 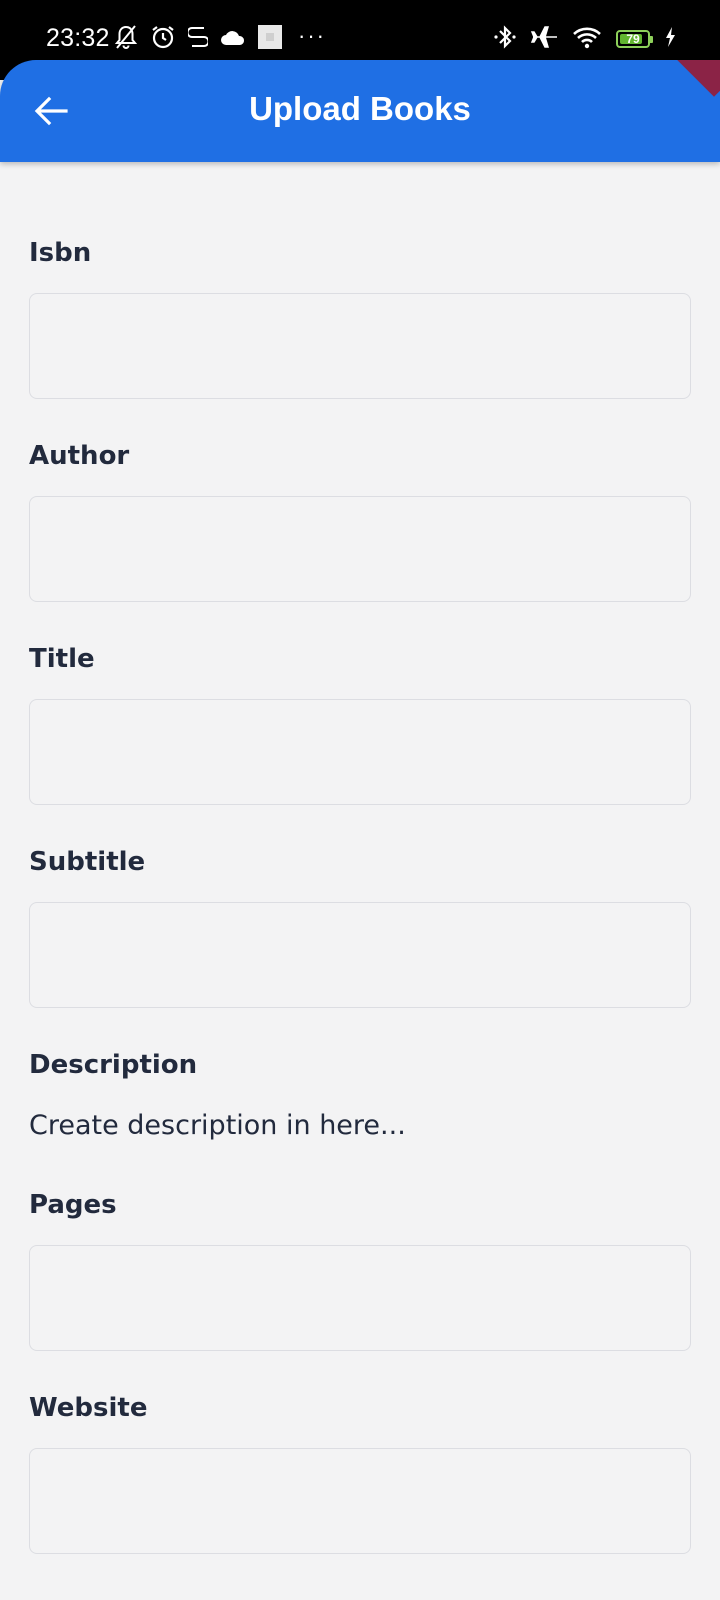 I want to click on overflow-indicator: ···, so click(x=312, y=35).